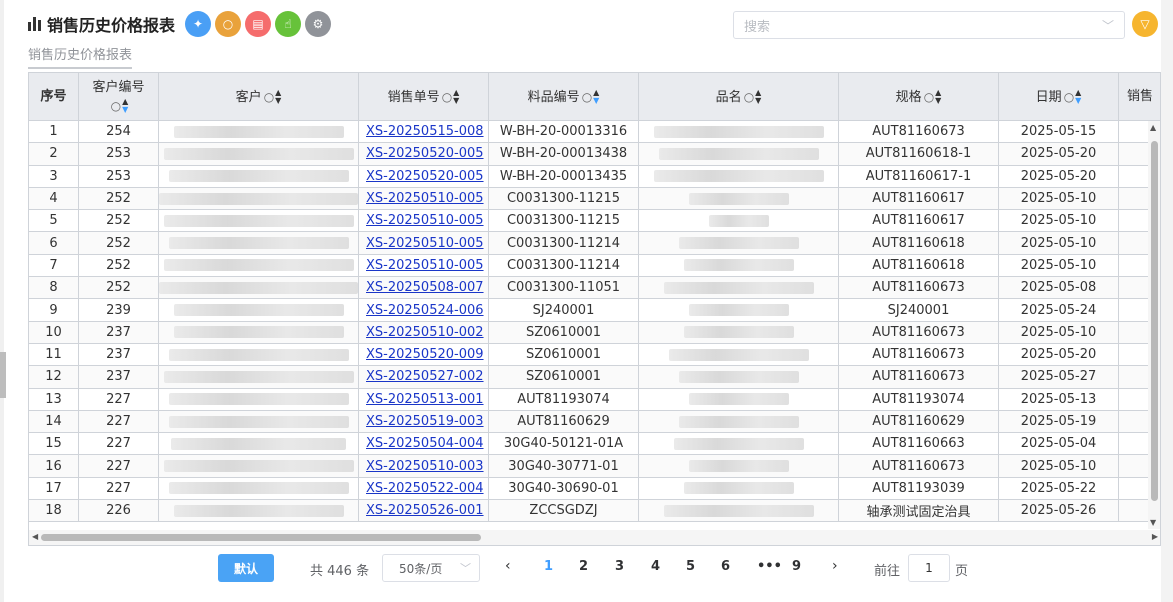 This screenshot has height=602, width=1173. Describe the element at coordinates (318, 24) in the screenshot. I see `settings-button: ⚙` at that location.